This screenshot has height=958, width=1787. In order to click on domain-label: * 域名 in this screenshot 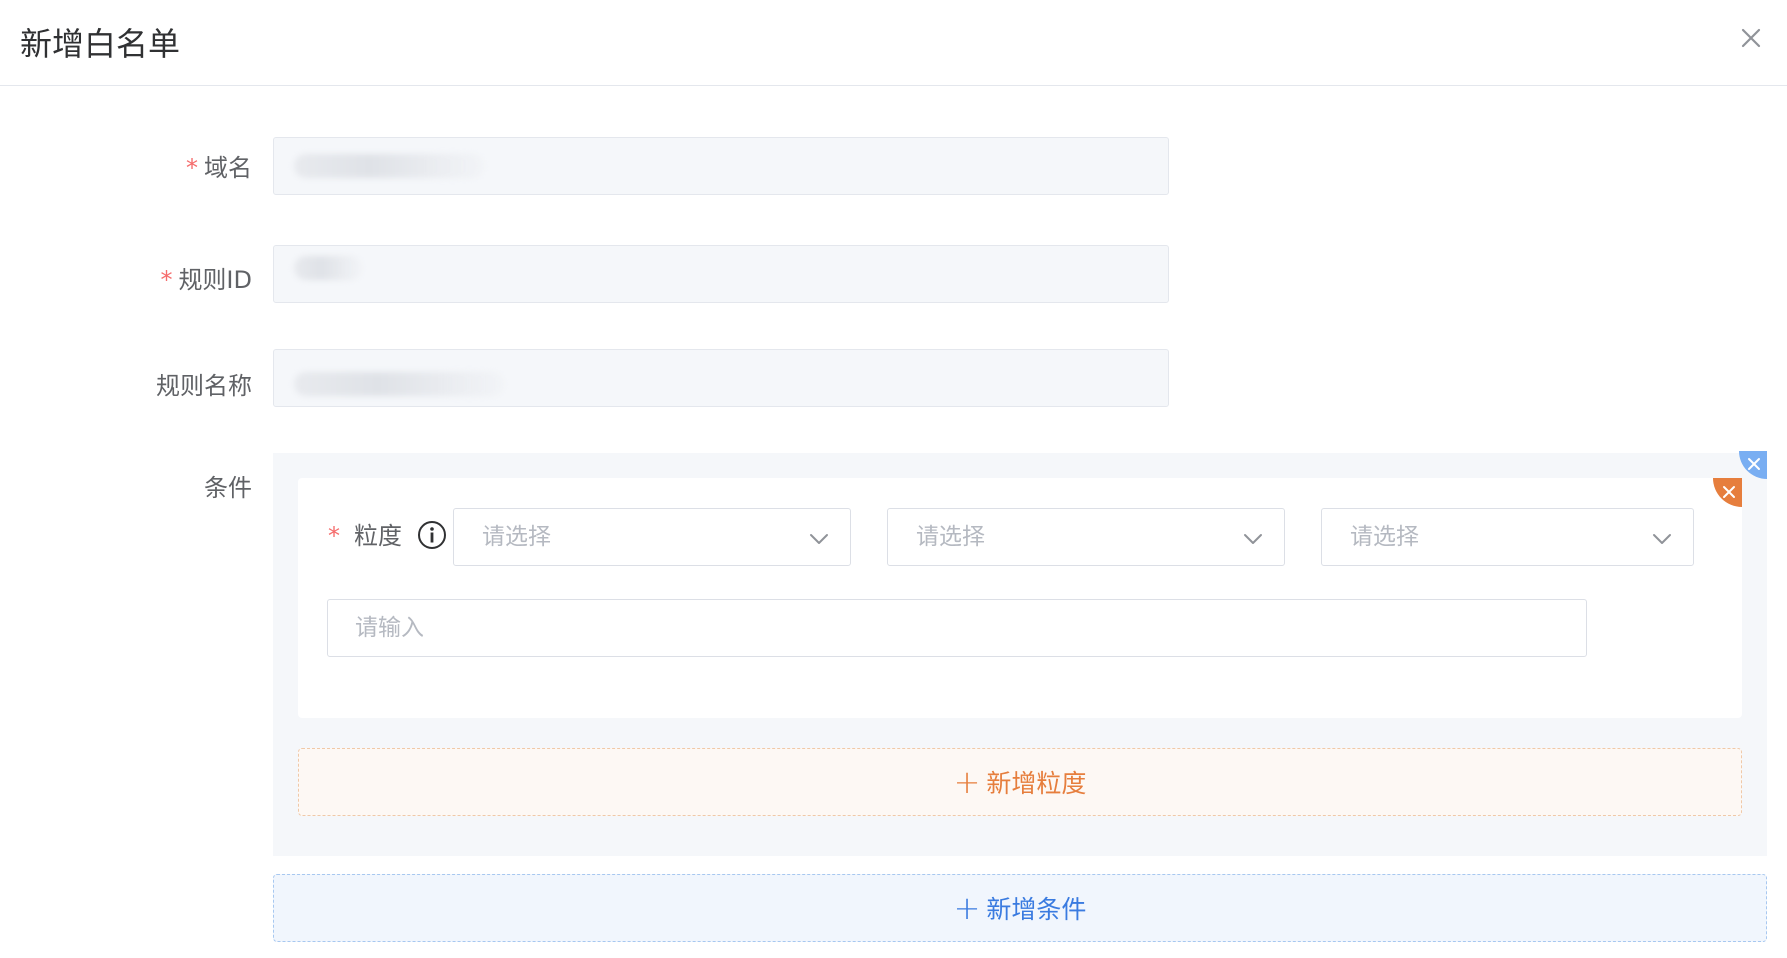, I will do `click(219, 168)`.